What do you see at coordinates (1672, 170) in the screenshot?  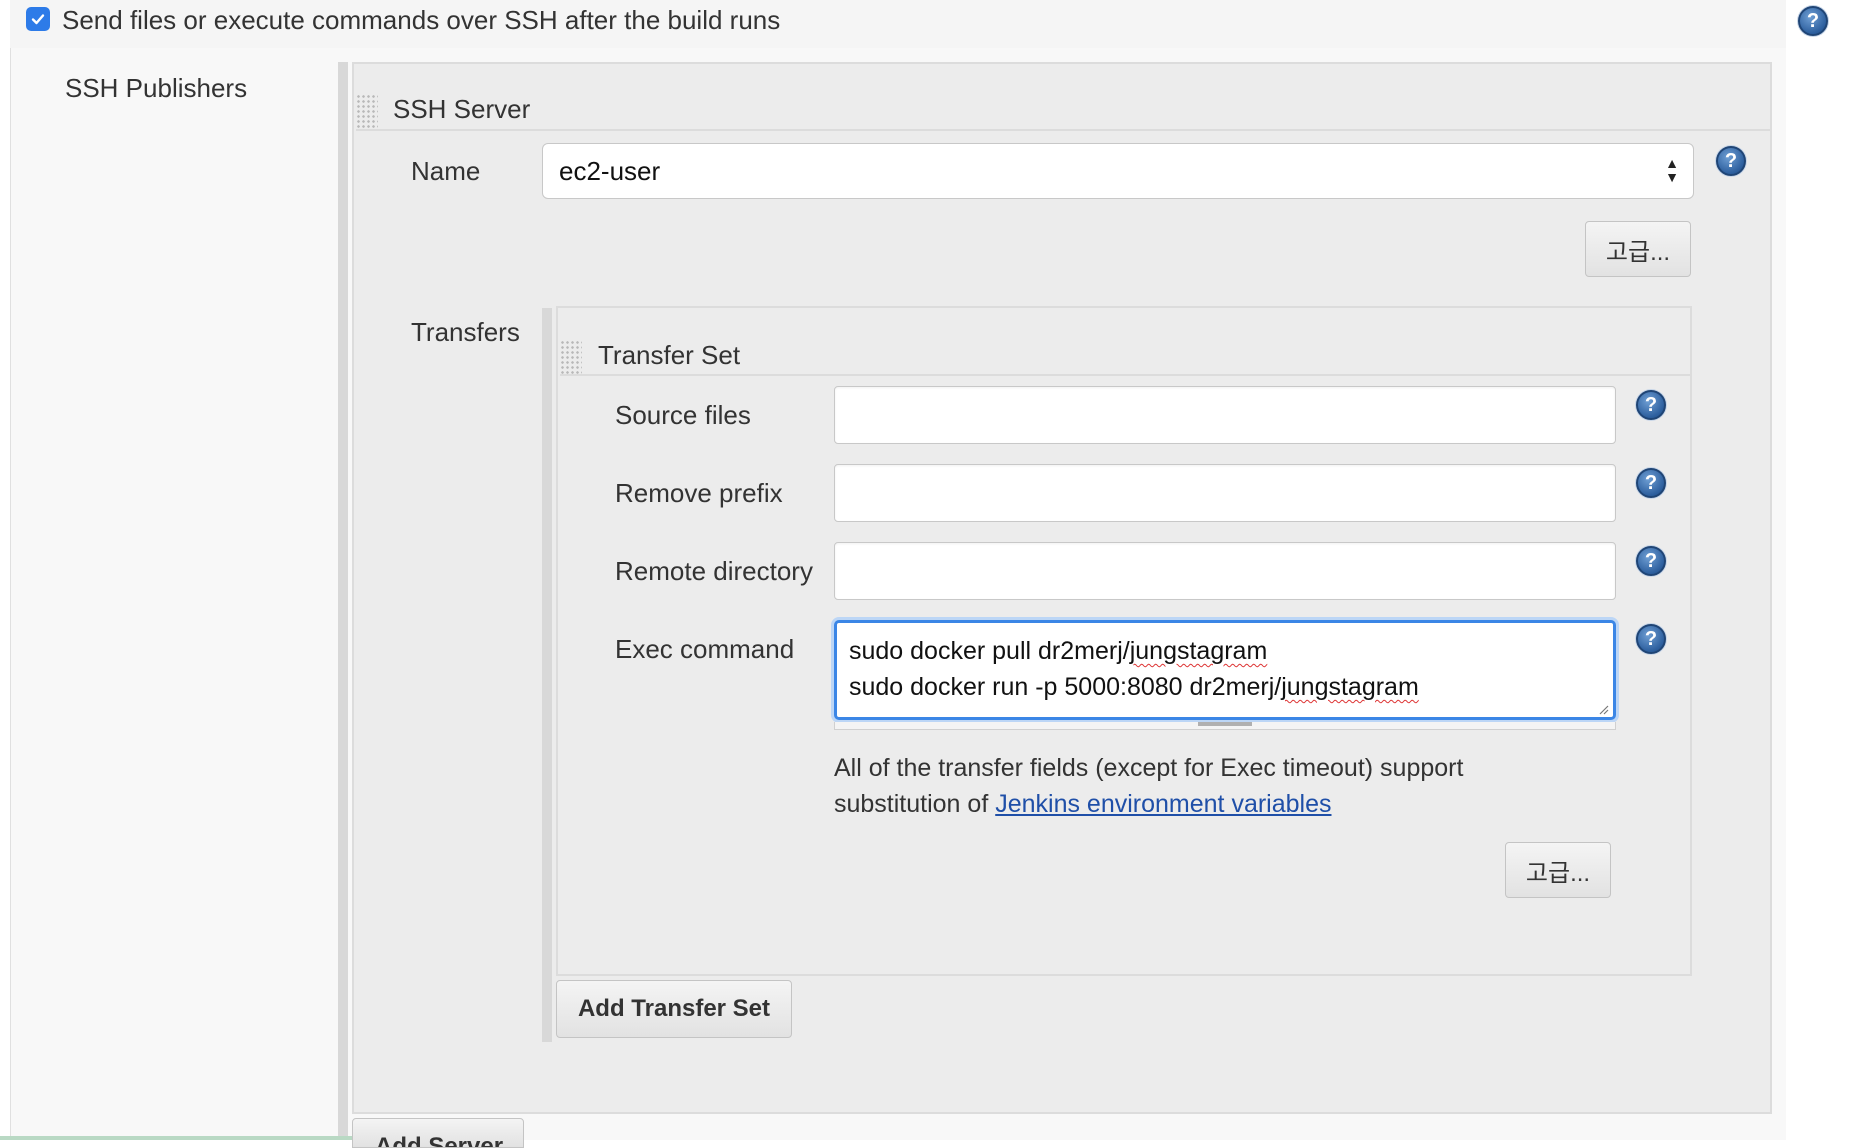 I see `select-arrows-icon: ▲ ▼` at bounding box center [1672, 170].